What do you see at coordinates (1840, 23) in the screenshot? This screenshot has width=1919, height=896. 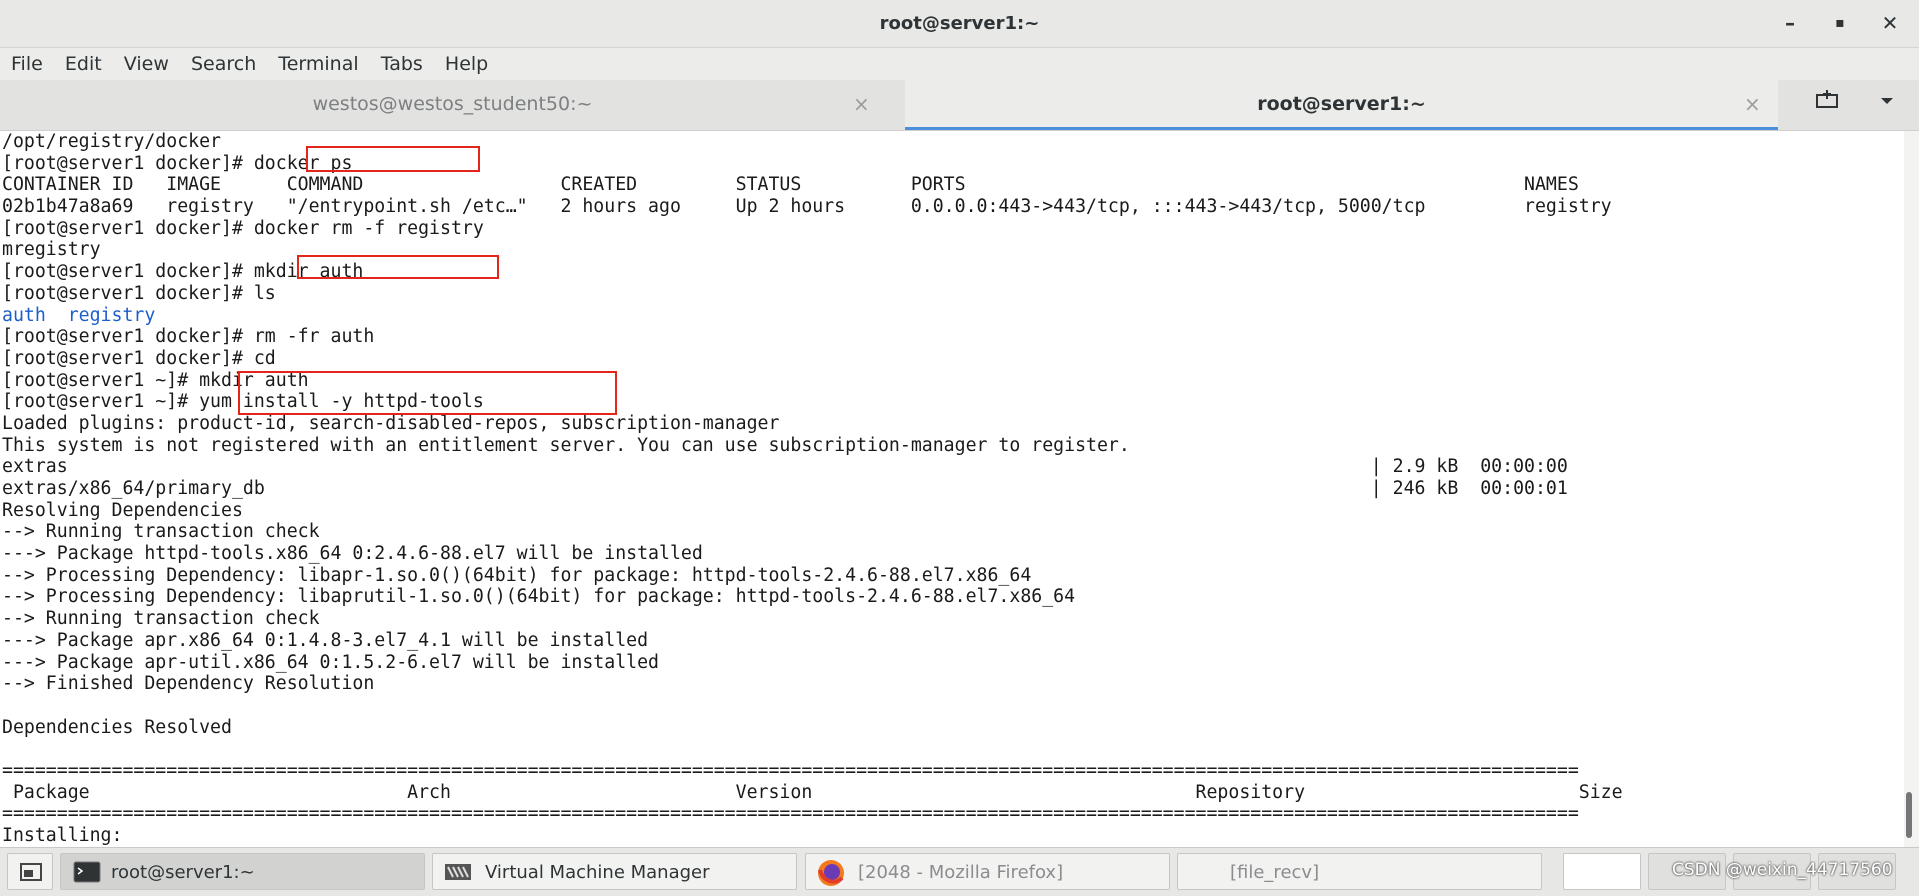 I see `maximize-button: ▪` at bounding box center [1840, 23].